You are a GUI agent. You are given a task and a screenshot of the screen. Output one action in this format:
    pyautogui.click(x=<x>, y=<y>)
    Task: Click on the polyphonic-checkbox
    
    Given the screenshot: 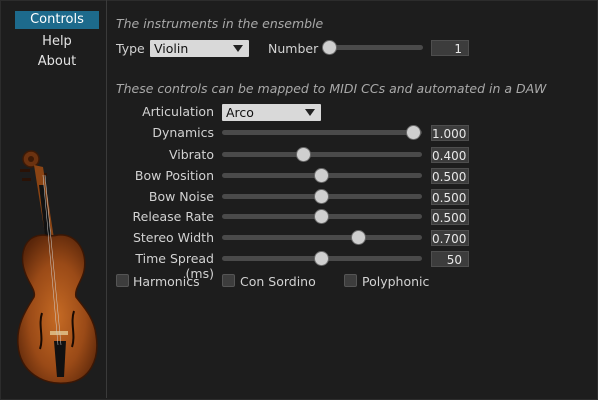 What is the action you would take?
    pyautogui.click(x=350, y=280)
    